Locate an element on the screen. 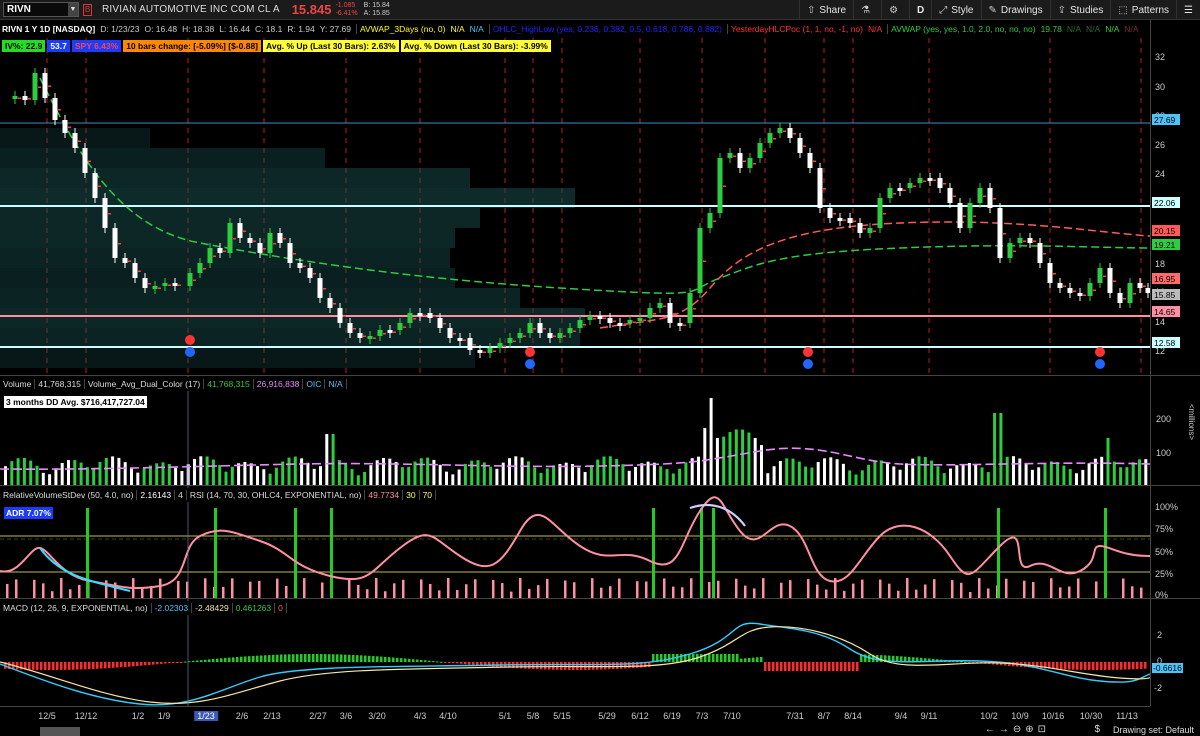 Image resolution: width=1200 pixels, height=736 pixels. study-yesterday: YesterdayHLCPoc (1, 1, no, -1, no) is located at coordinates (795, 29).